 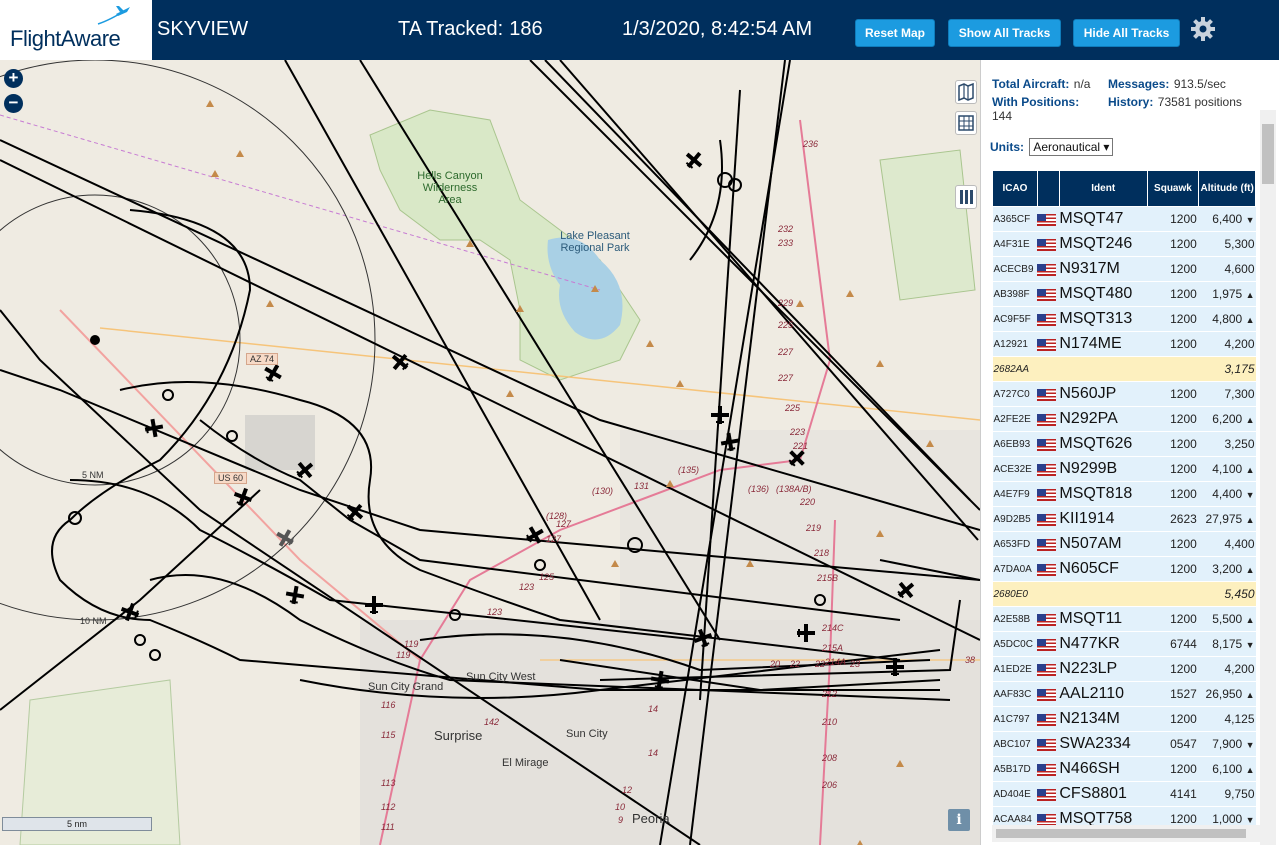 I want to click on route-number-label: 127, so click(x=554, y=539).